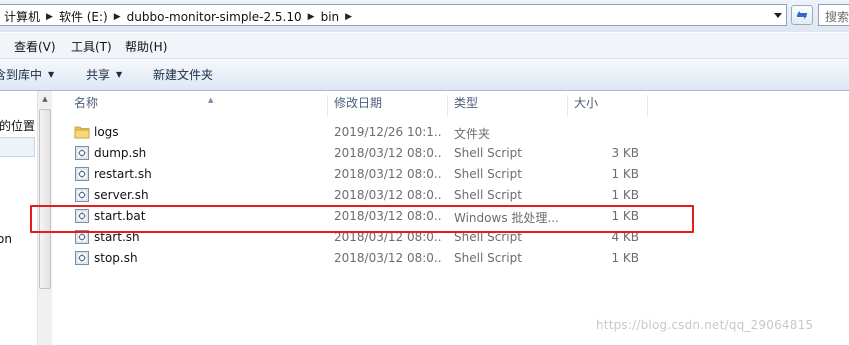  Describe the element at coordinates (625, 153) in the screenshot. I see `file-size: 3 KB` at that location.